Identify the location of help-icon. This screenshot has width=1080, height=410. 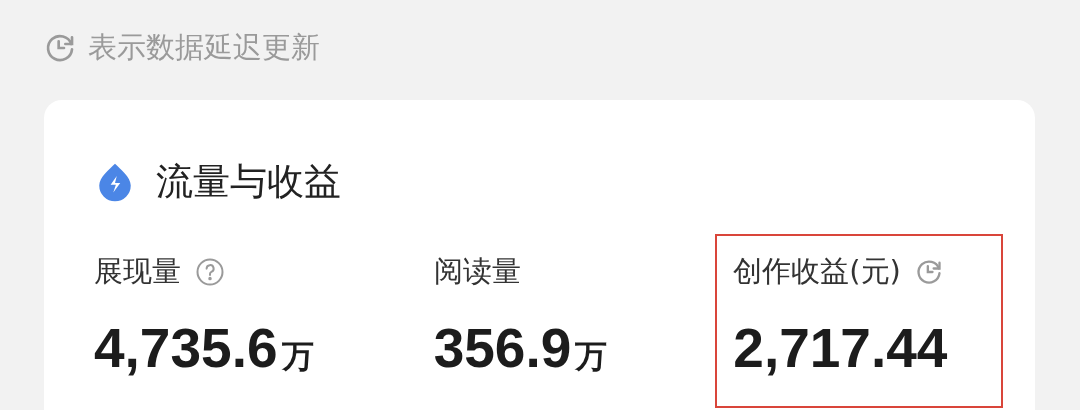
(210, 272).